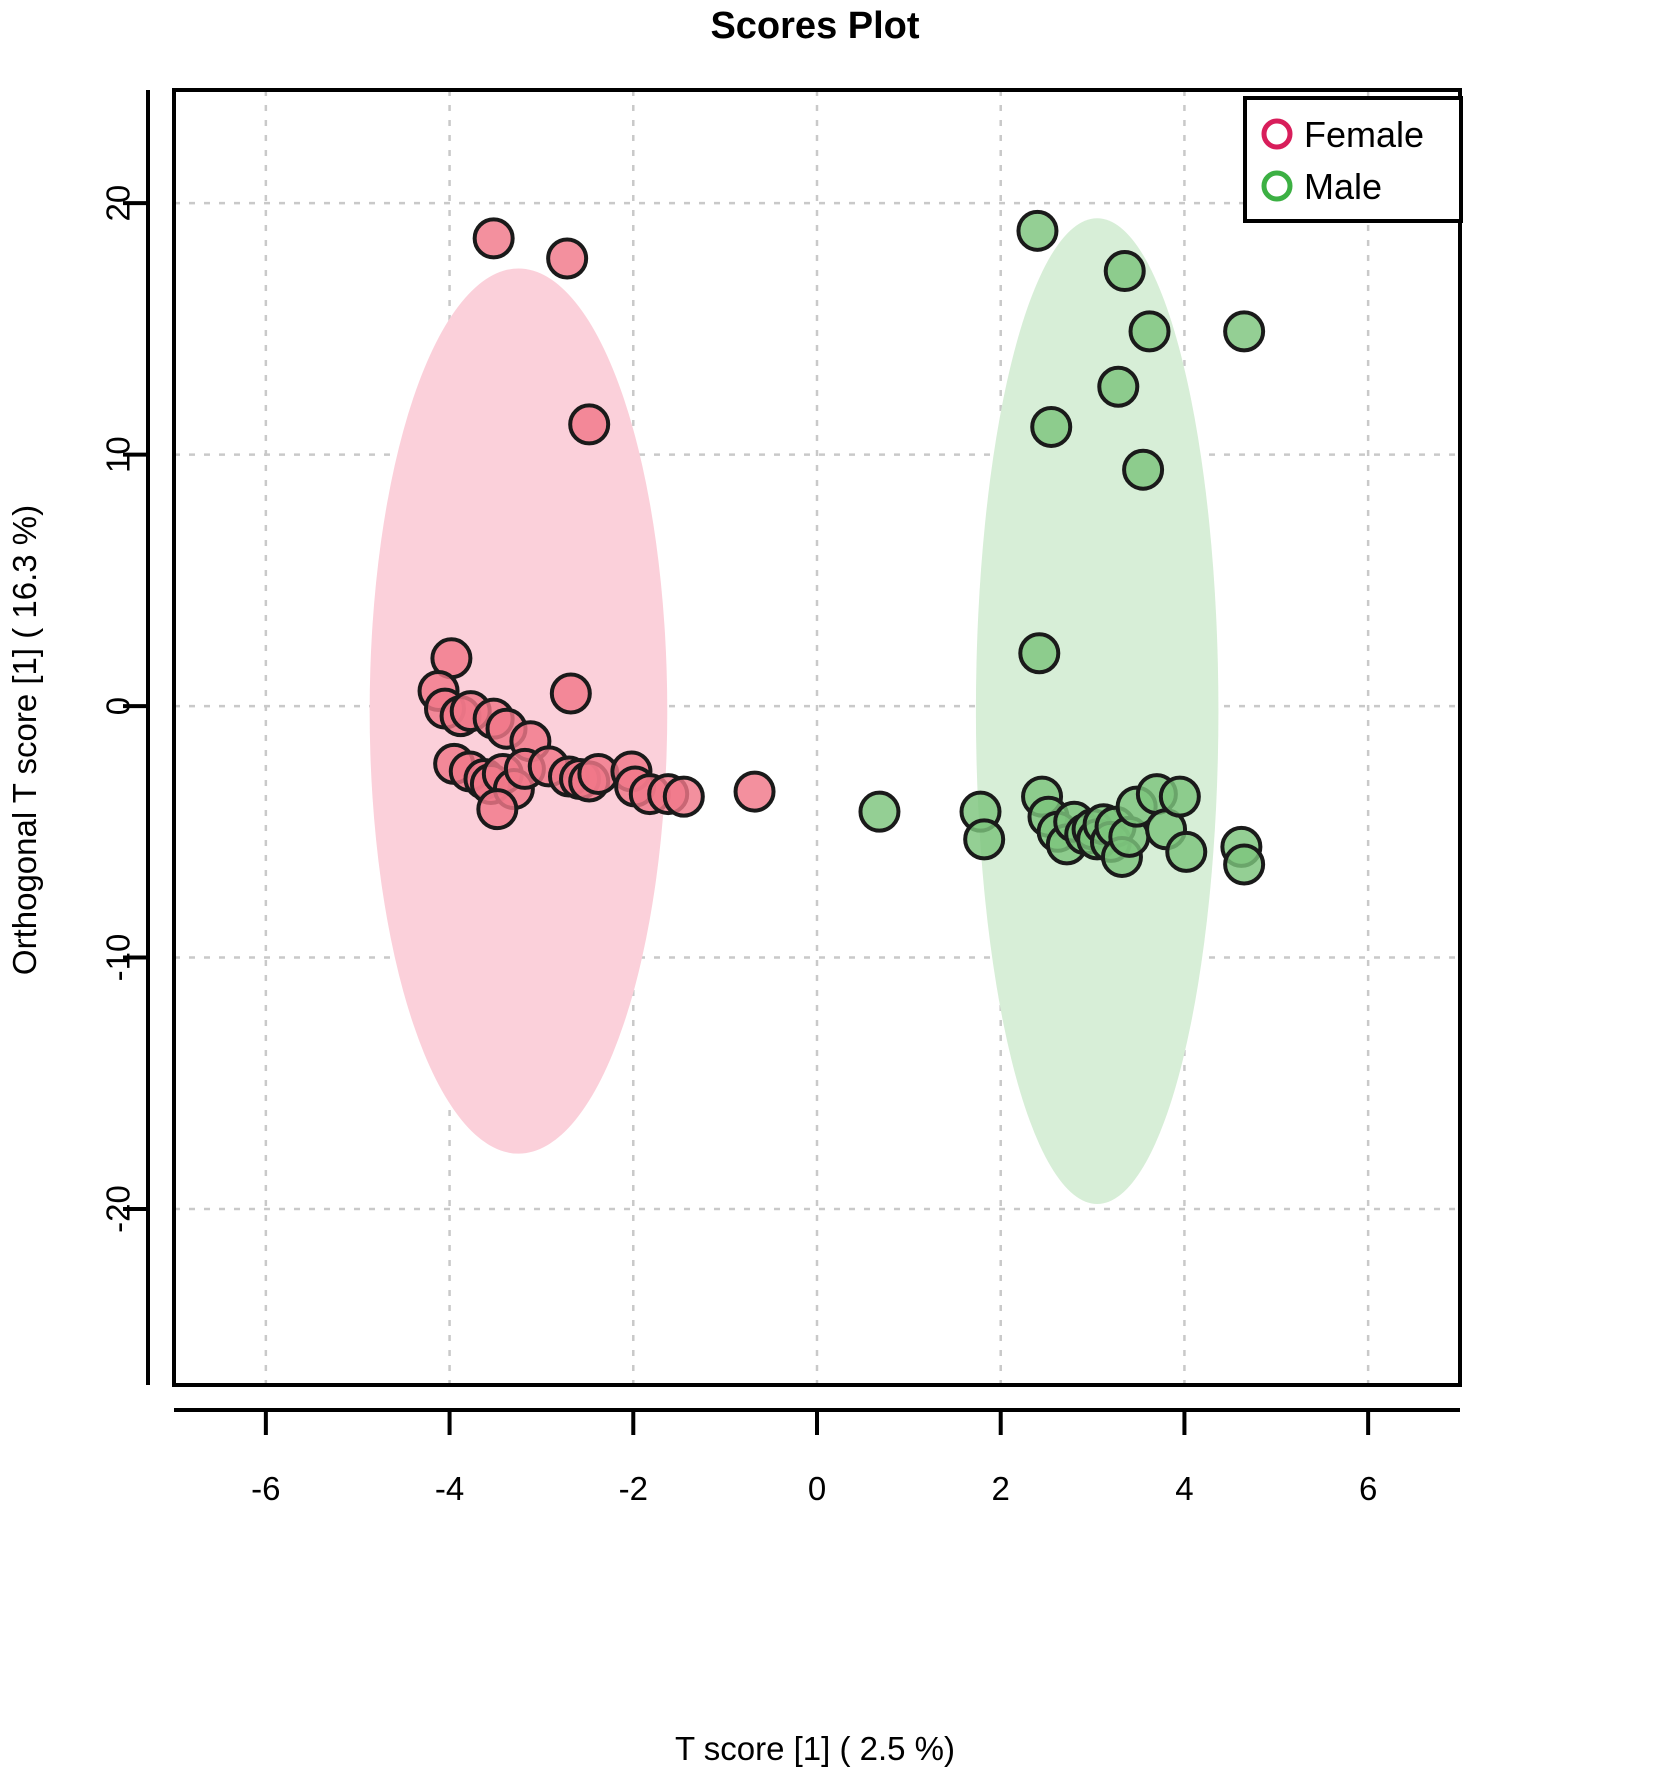 This screenshot has height=1790, width=1671. What do you see at coordinates (1184, 1488) in the screenshot?
I see `x-tick-label: 4` at bounding box center [1184, 1488].